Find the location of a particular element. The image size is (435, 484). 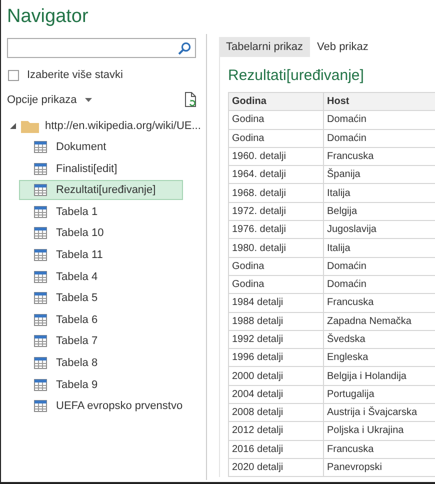

refresh-button is located at coordinates (190, 100).